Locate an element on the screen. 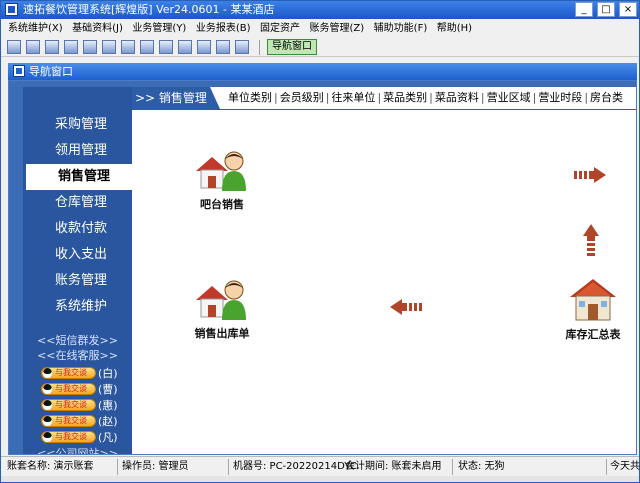 Image resolution: width=640 pixels, height=483 pixels. sidebar-item-system: 系统维护 is located at coordinates (77, 307).